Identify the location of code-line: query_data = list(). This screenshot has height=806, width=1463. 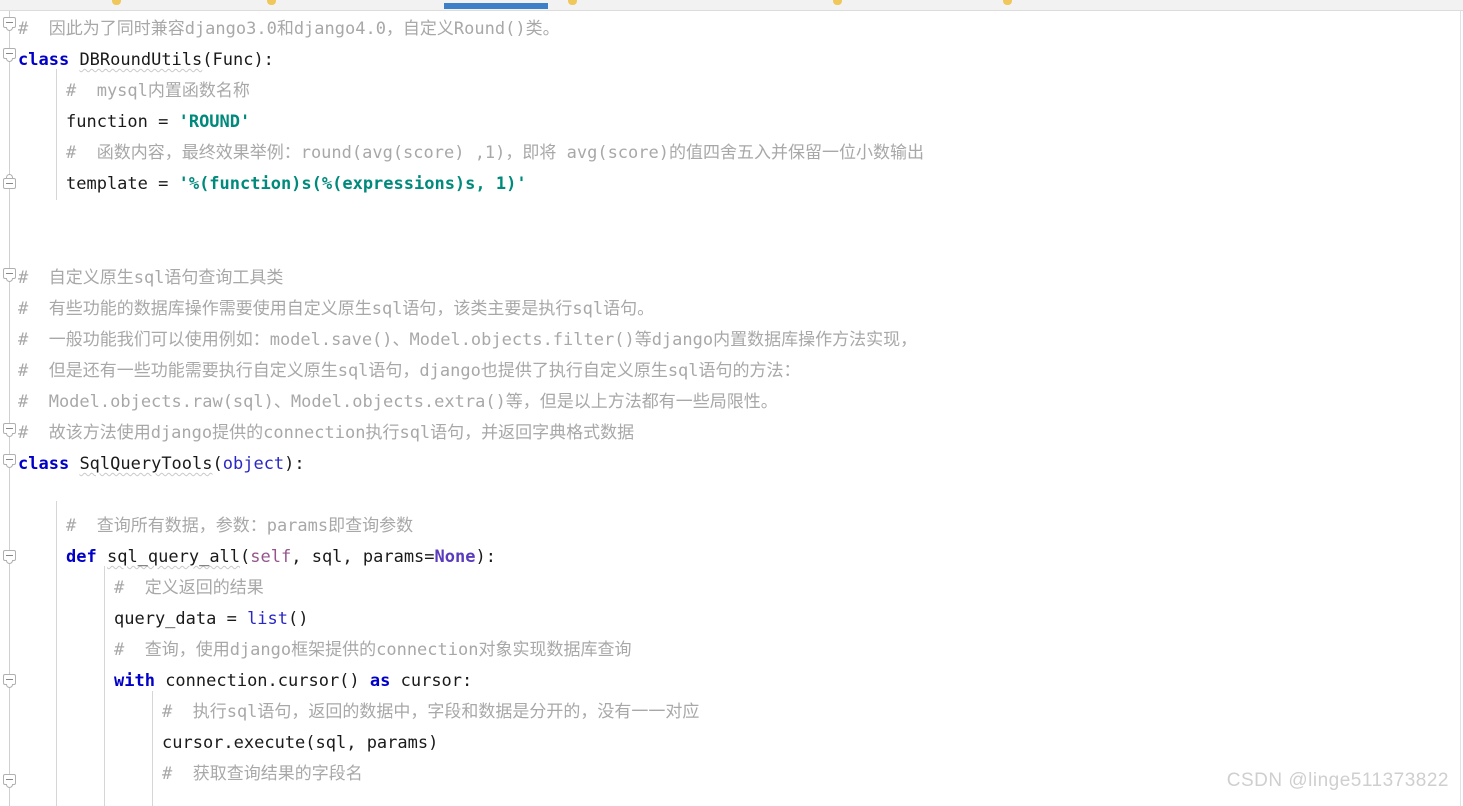
(211, 619).